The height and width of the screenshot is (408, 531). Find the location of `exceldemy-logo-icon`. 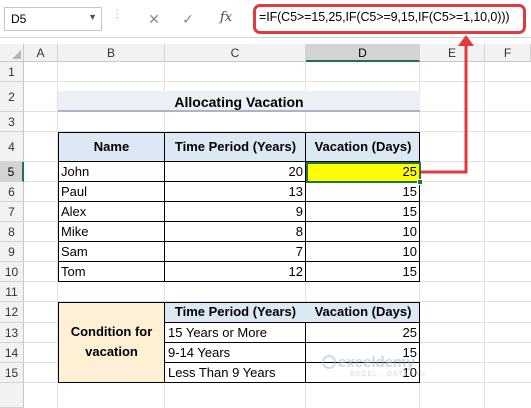

exceldemy-logo-icon is located at coordinates (329, 362).